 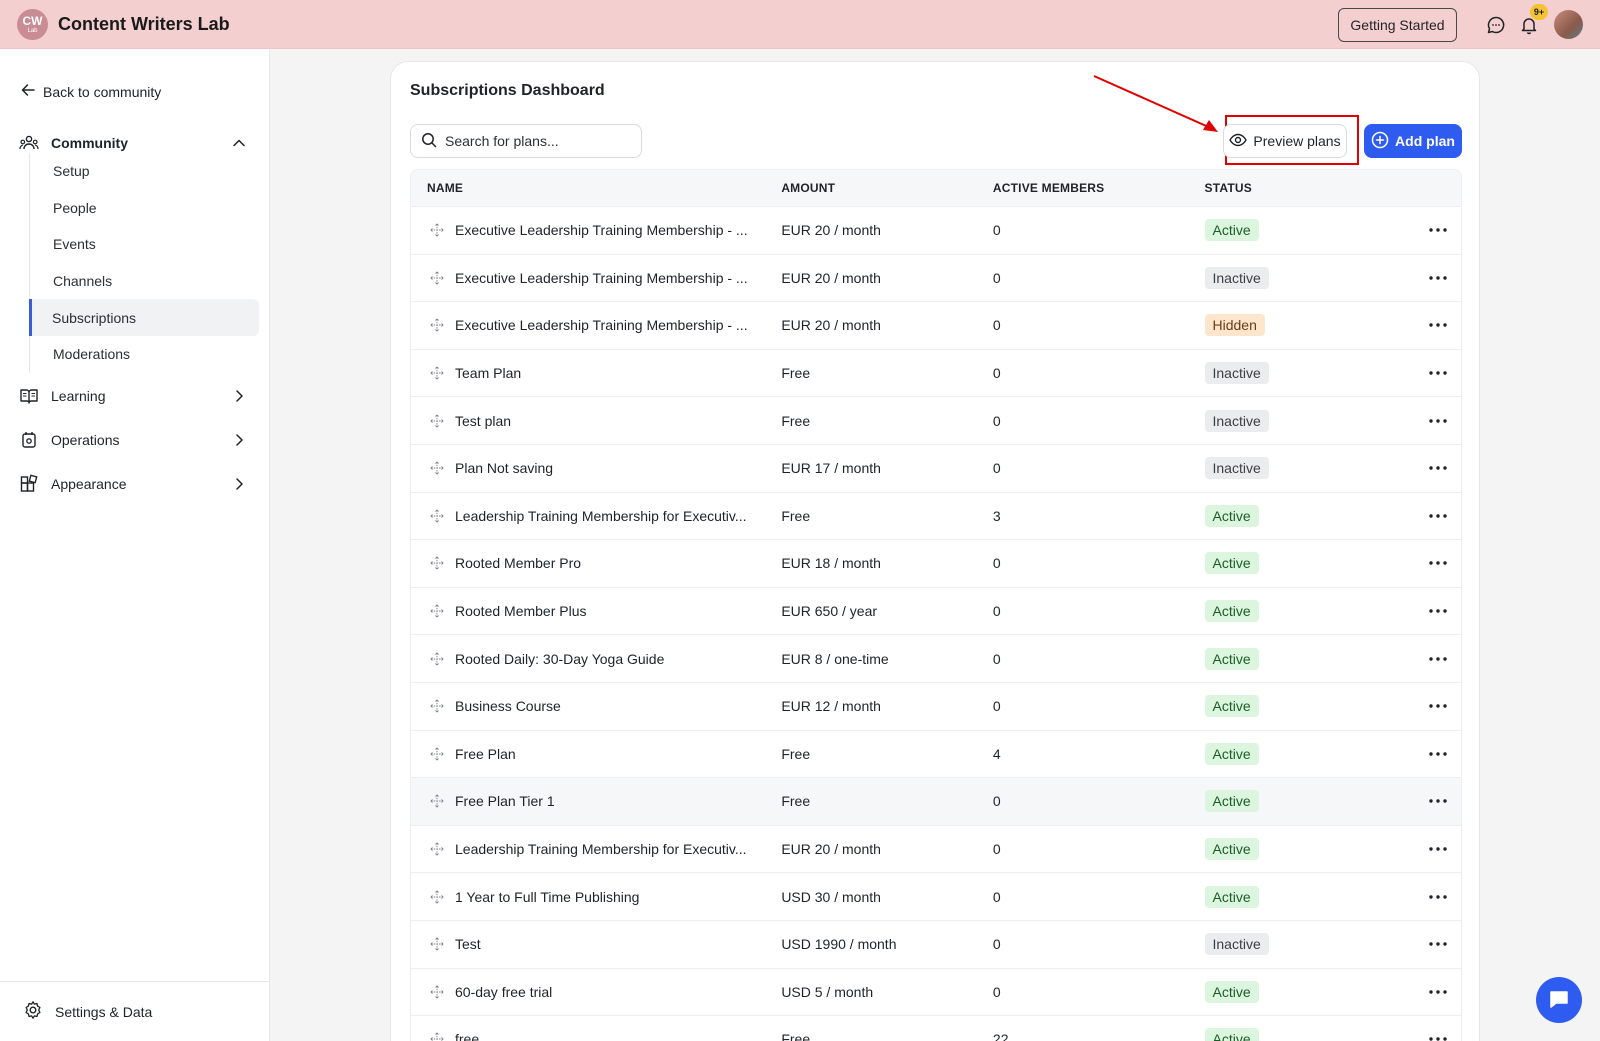 I want to click on chevron-up-icon, so click(x=239, y=143).